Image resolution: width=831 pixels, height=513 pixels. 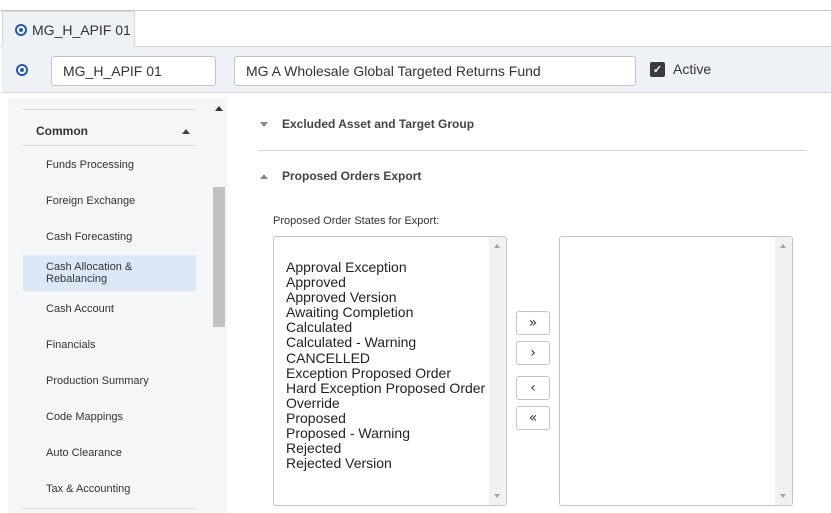 What do you see at coordinates (88, 489) in the screenshot?
I see `sidebar-item-label: Tax & Accounting` at bounding box center [88, 489].